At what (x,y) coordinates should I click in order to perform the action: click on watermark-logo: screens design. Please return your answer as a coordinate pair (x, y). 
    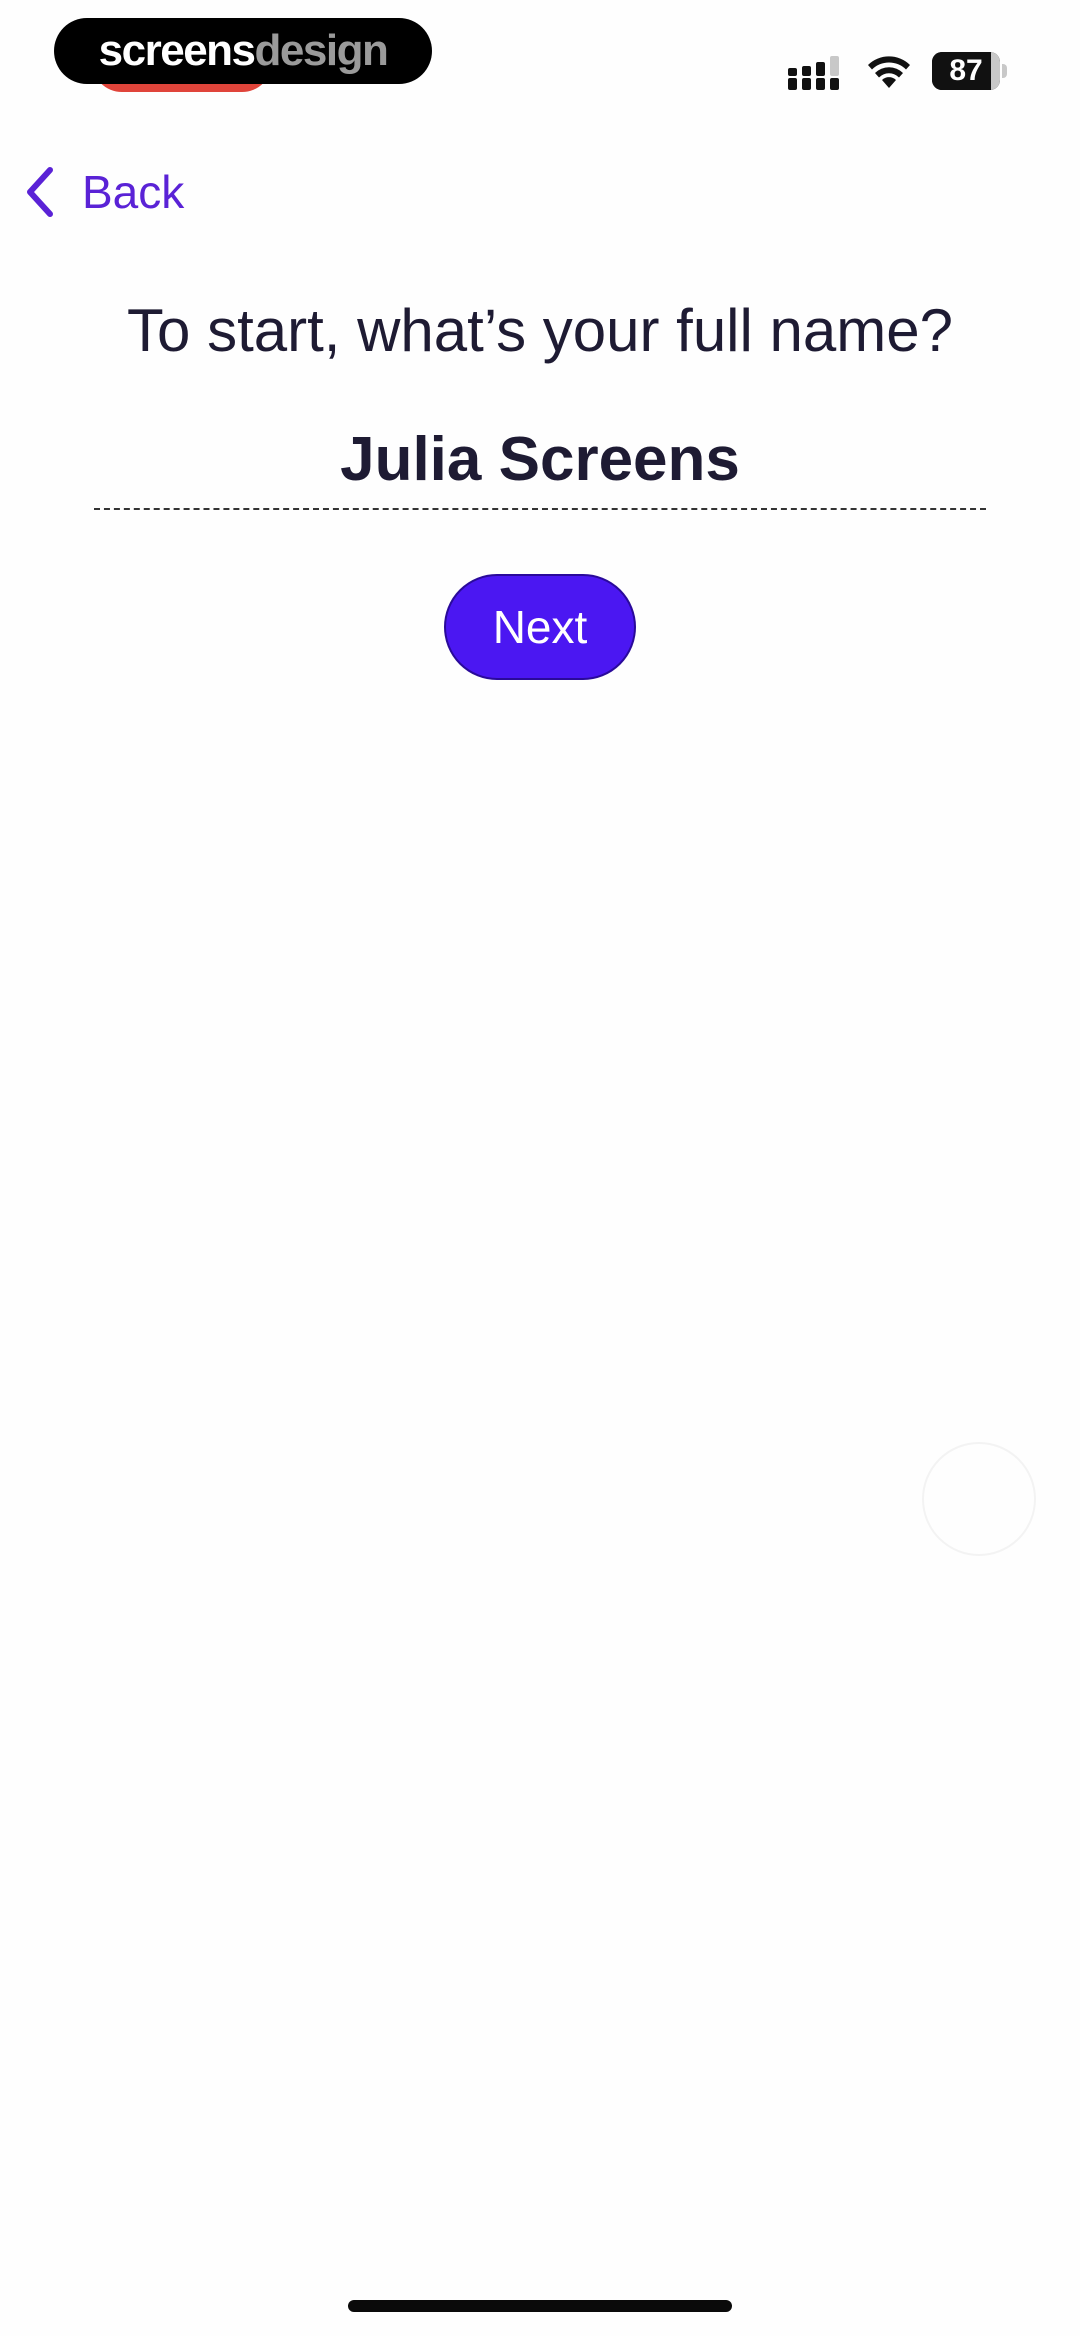
    Looking at the image, I should click on (243, 51).